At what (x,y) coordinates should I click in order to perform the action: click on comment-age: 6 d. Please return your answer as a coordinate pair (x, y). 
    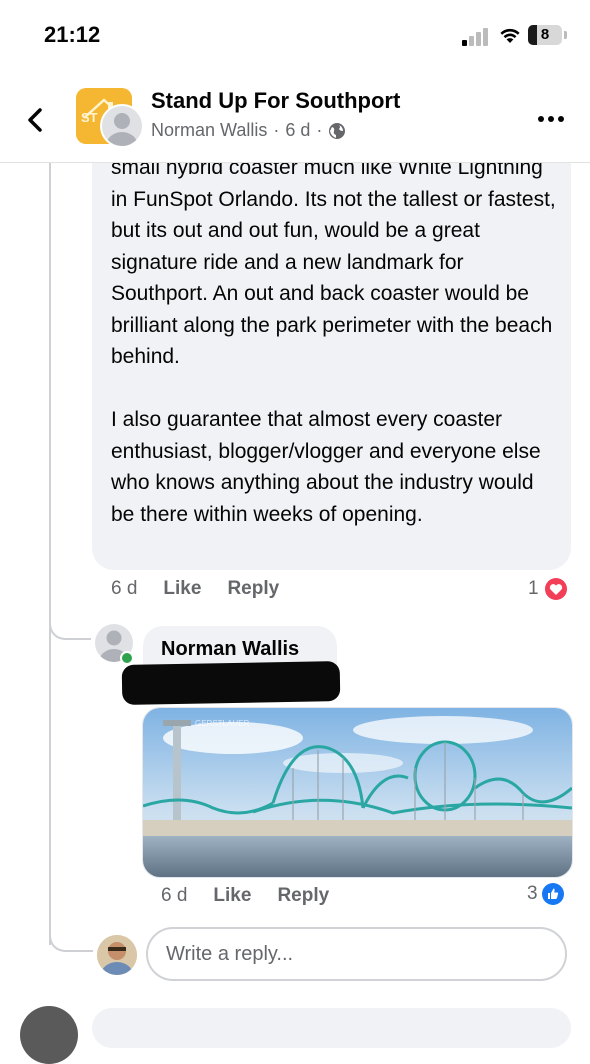
    Looking at the image, I should click on (124, 589).